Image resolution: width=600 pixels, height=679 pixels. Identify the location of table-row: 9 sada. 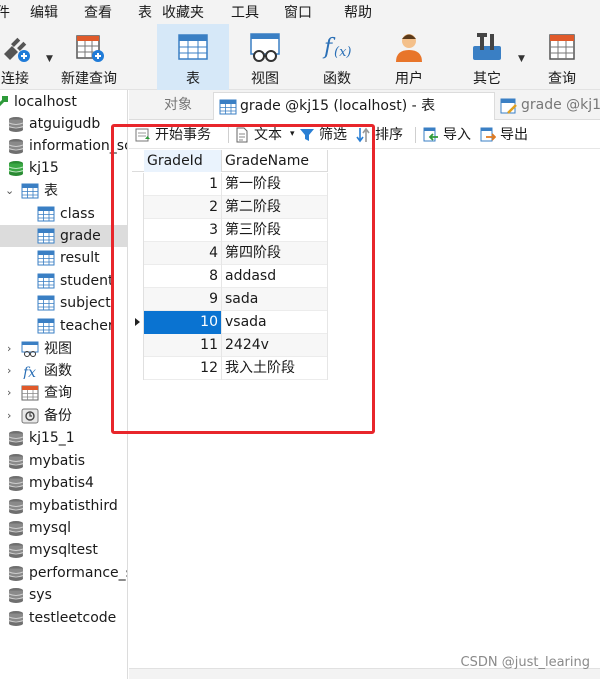
(230, 299).